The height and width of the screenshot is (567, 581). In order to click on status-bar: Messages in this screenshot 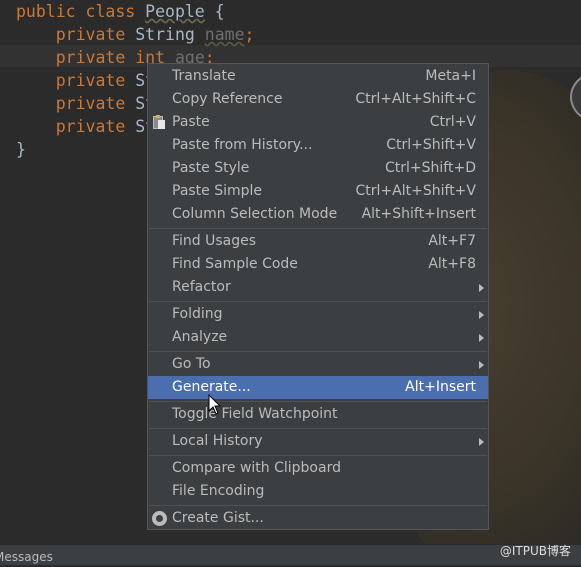, I will do `click(290, 554)`.